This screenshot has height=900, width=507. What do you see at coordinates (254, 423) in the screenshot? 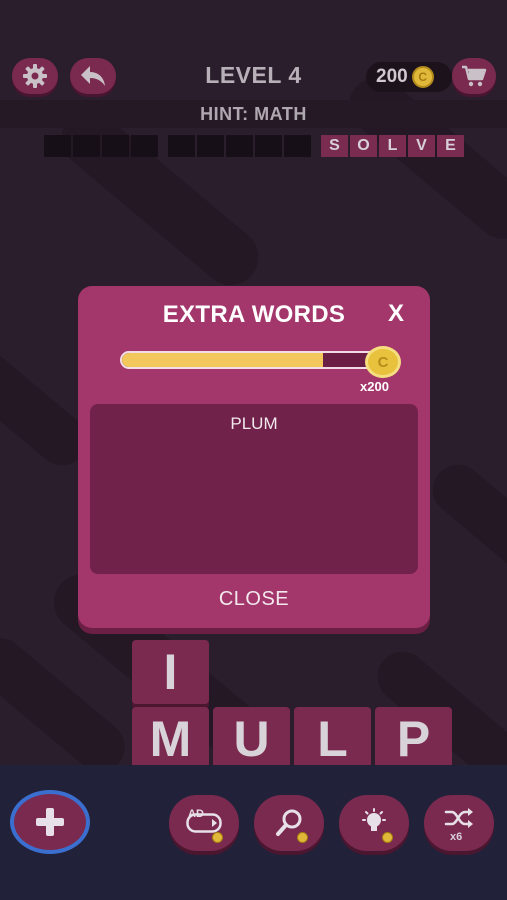
I see `list-item: PLUM` at bounding box center [254, 423].